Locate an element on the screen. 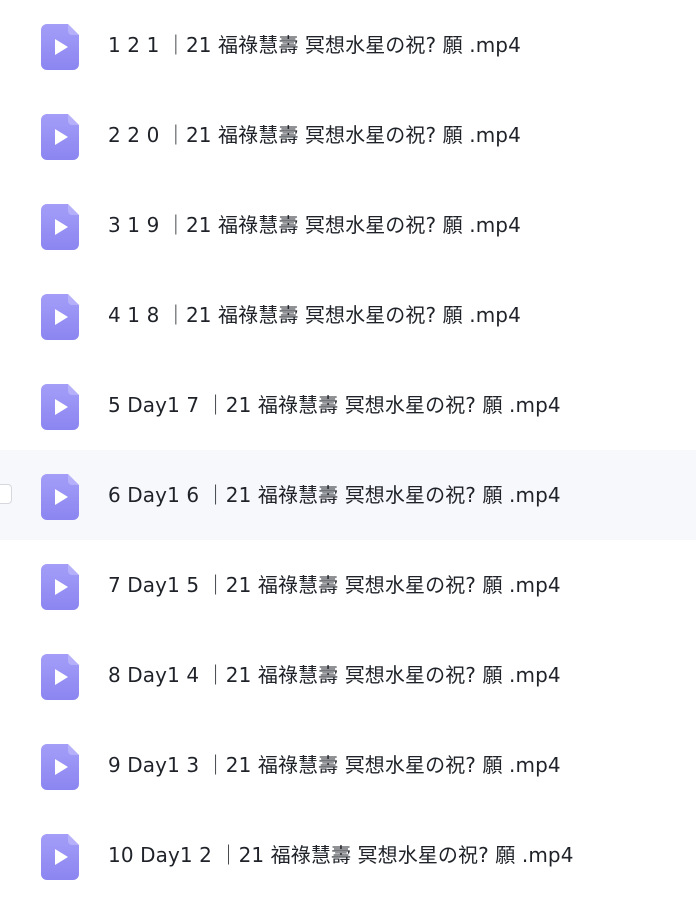  file-row: 7 Day1 5 ｜21 福祿慧壽 冥想水星の祝? 願 .mp4 is located at coordinates (348, 585).